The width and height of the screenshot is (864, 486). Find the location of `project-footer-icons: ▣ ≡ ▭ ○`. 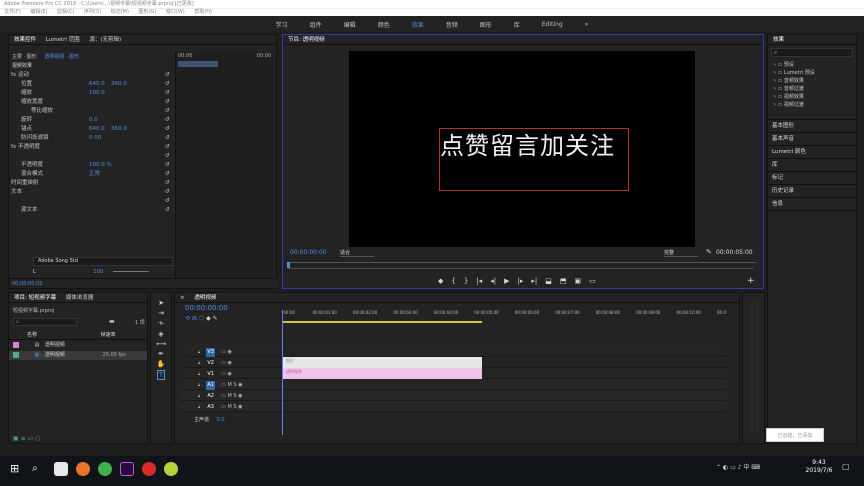

project-footer-icons: ▣ ≡ ▭ ○ is located at coordinates (26, 438).